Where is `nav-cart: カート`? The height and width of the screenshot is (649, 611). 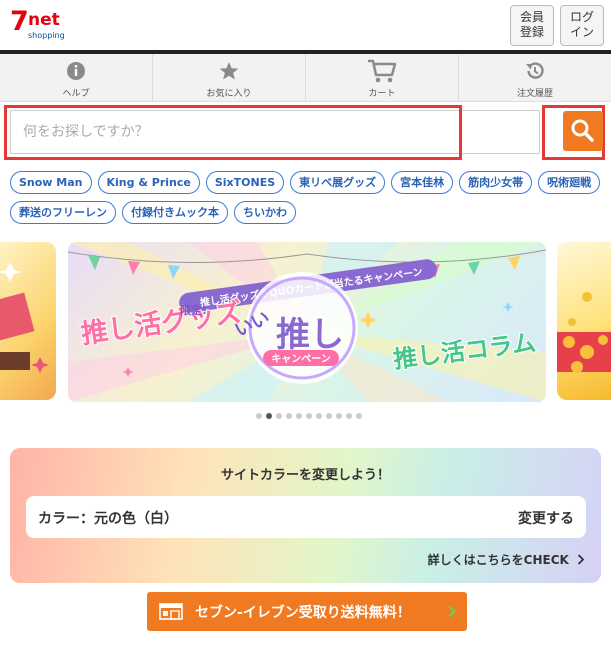 nav-cart: カート is located at coordinates (382, 77).